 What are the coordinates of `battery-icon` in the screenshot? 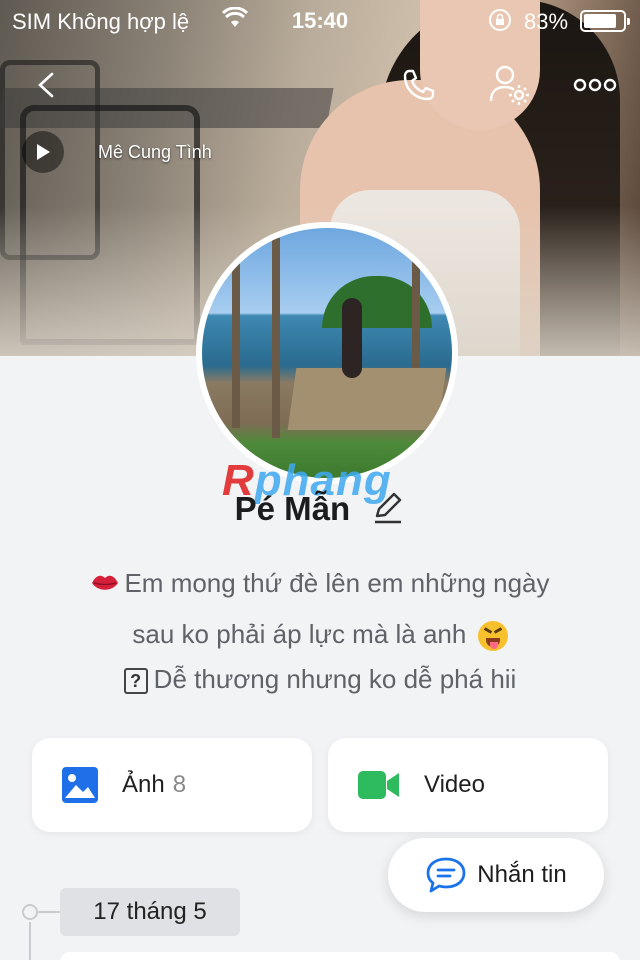 It's located at (605, 21).